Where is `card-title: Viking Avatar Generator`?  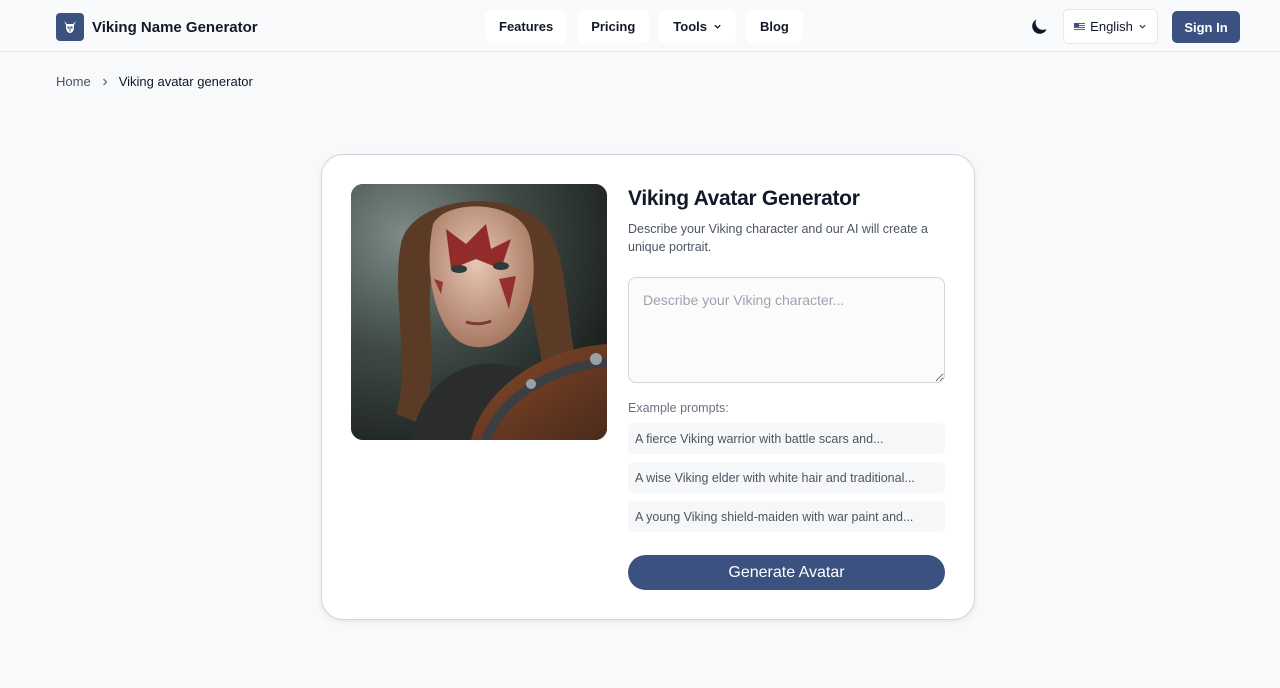
card-title: Viking Avatar Generator is located at coordinates (744, 198).